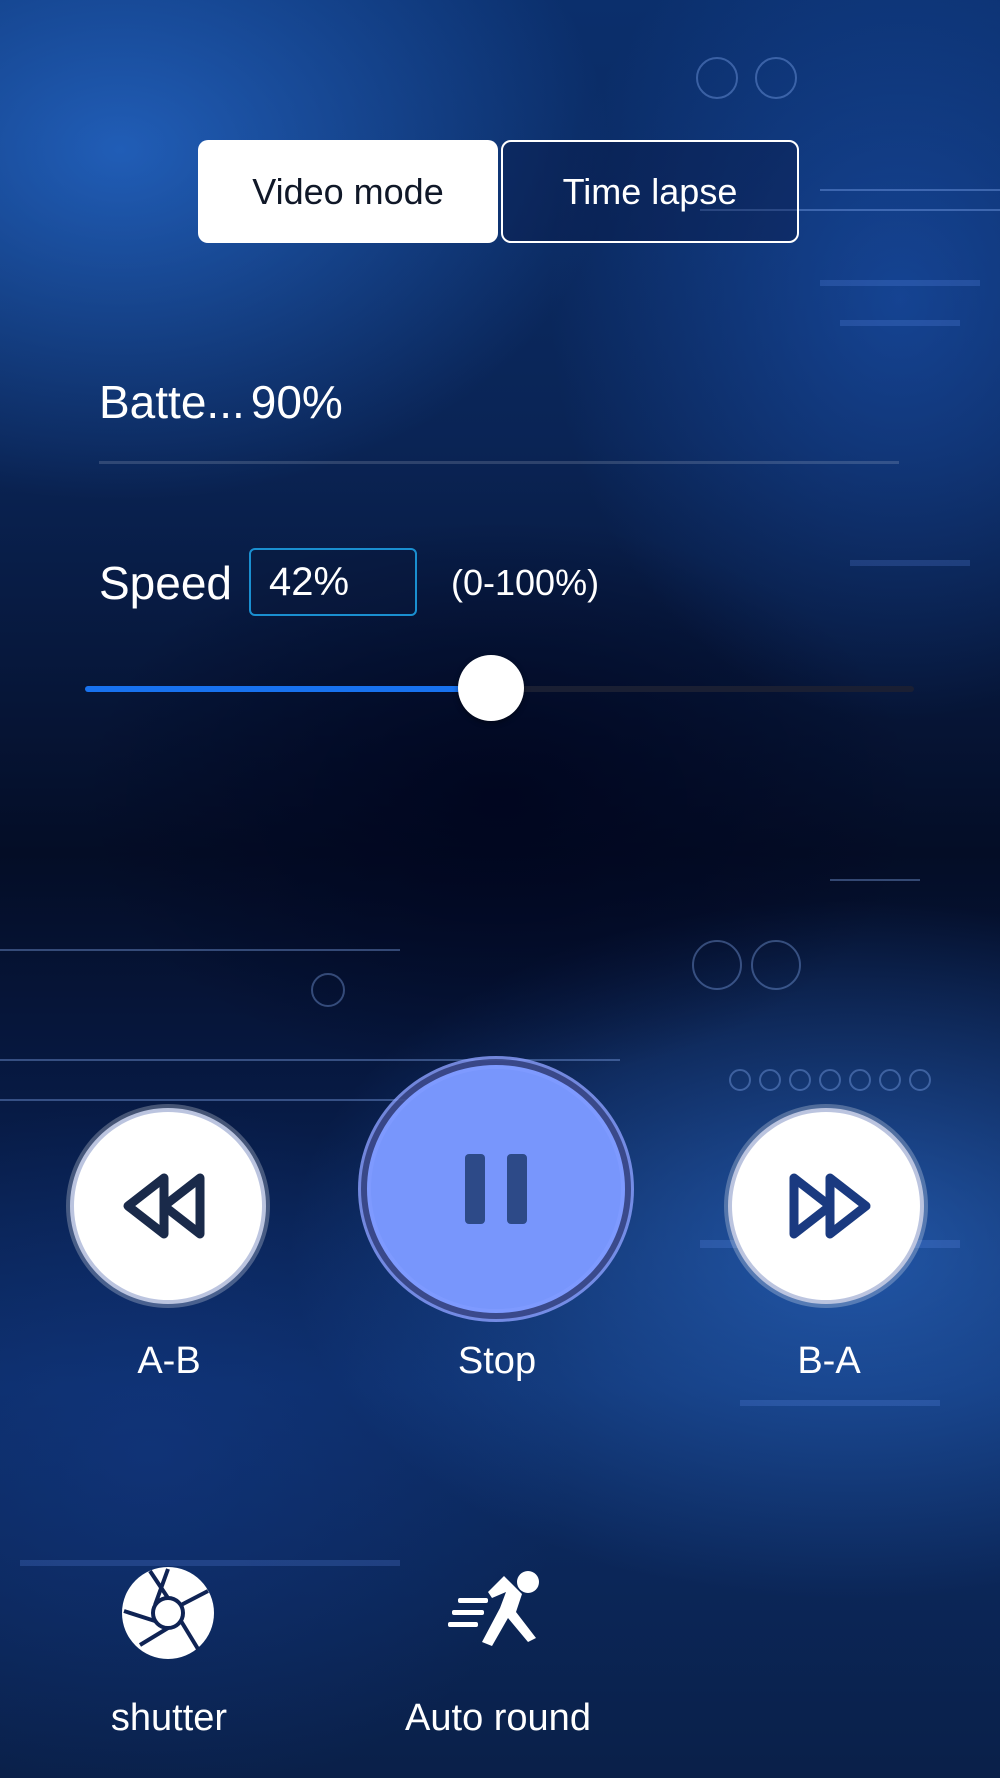 This screenshot has height=1778, width=1000. What do you see at coordinates (169, 1361) in the screenshot?
I see `rewind-label: A-B` at bounding box center [169, 1361].